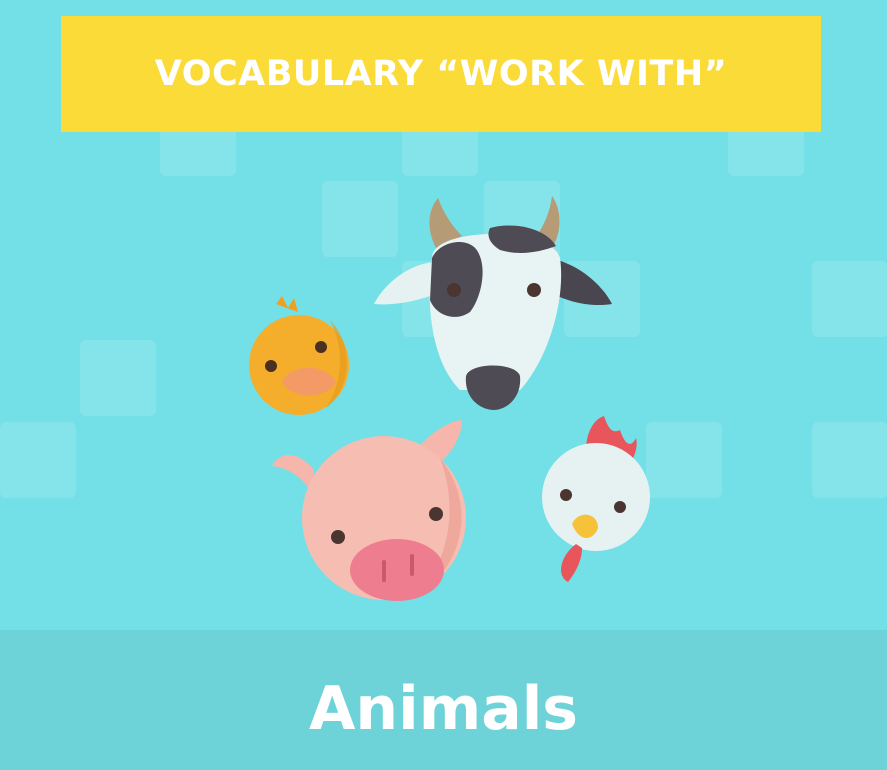 The image size is (887, 770). What do you see at coordinates (493, 303) in the screenshot?
I see `cow-icon` at bounding box center [493, 303].